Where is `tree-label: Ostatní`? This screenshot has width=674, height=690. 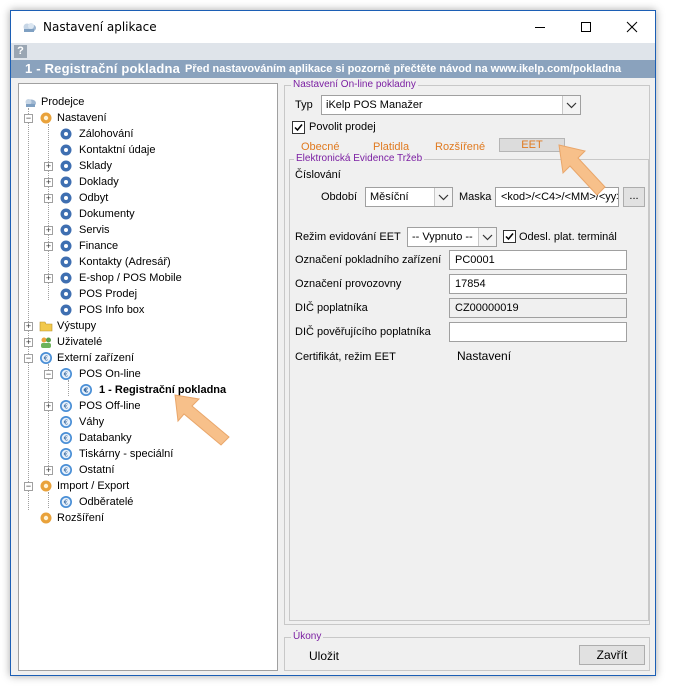 tree-label: Ostatní is located at coordinates (97, 470).